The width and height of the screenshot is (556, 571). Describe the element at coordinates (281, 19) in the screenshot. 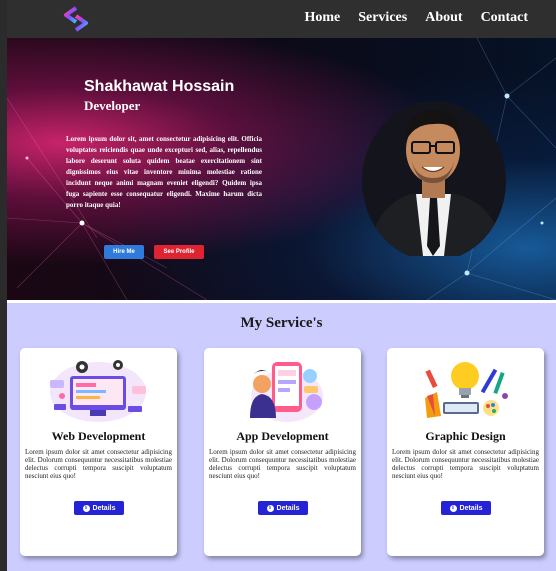

I see `top-navbar: Home Services About Contact` at that location.